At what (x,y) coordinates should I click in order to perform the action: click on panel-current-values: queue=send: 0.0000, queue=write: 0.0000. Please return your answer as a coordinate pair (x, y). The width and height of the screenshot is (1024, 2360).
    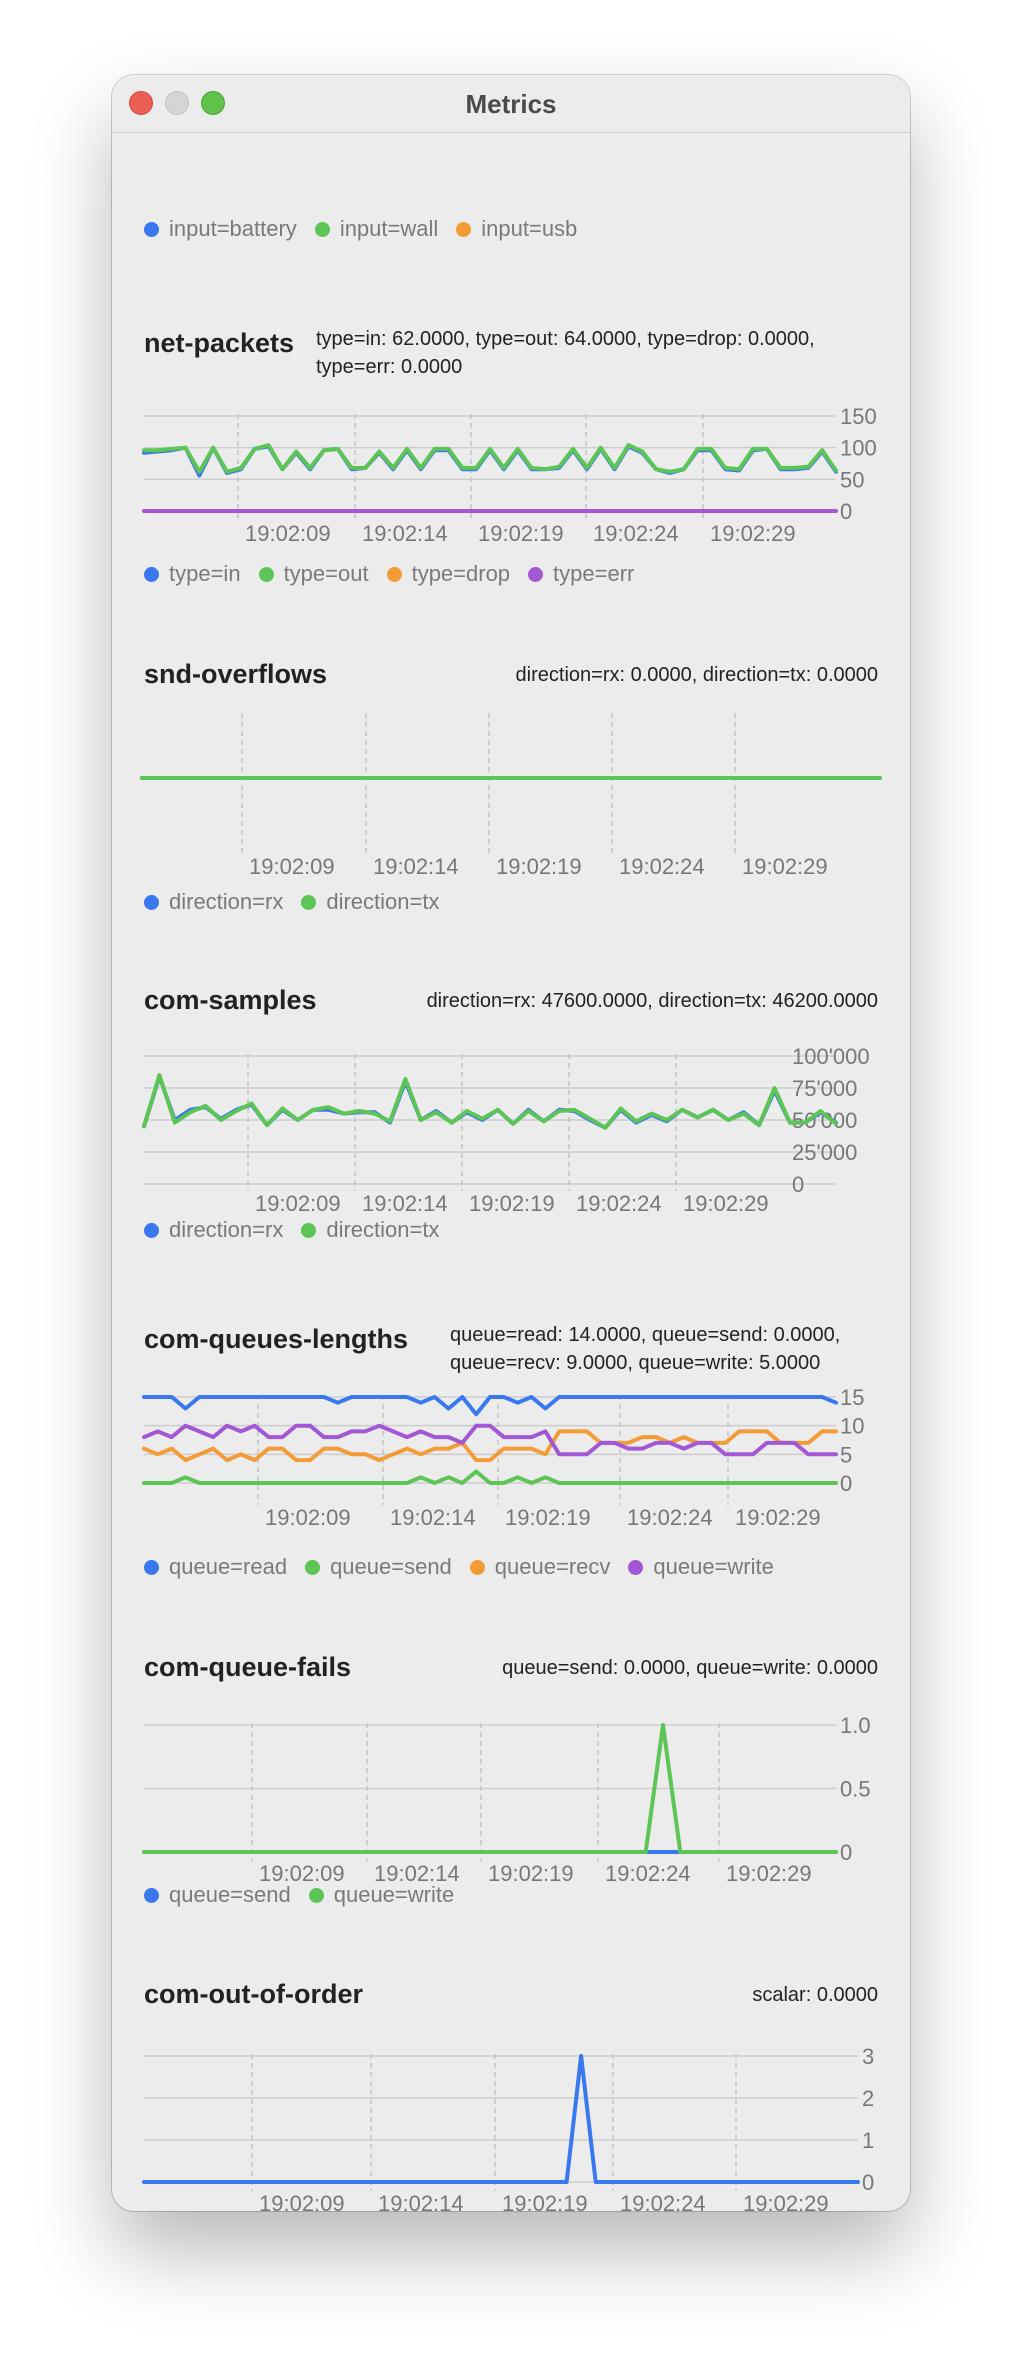
    Looking at the image, I should click on (690, 1668).